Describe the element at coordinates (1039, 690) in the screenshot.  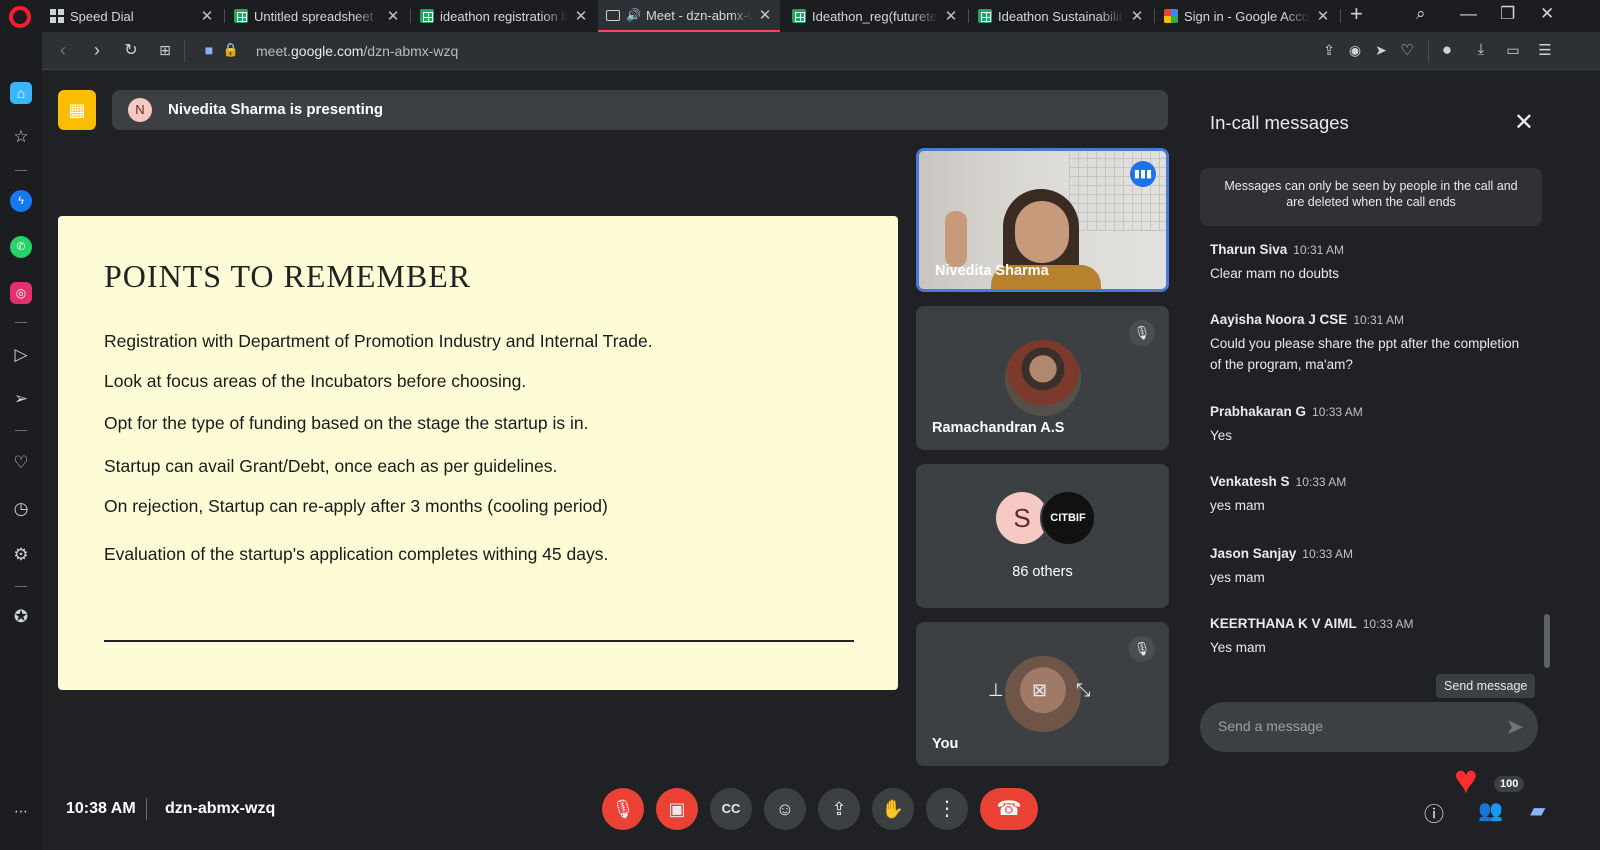
I see `hide-tile-icon: ⊠` at that location.